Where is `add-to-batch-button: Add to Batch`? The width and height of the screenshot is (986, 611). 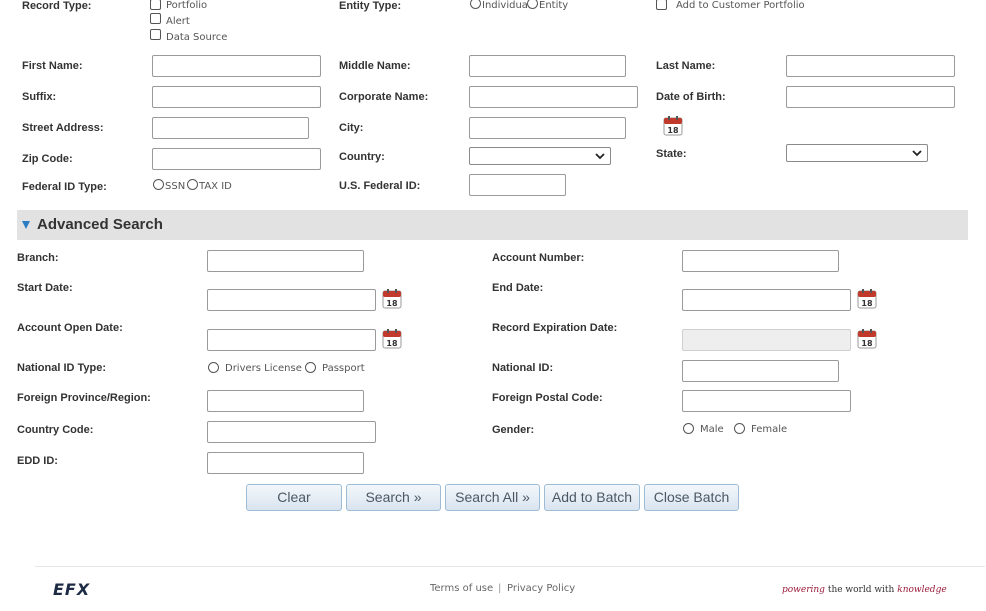
add-to-batch-button: Add to Batch is located at coordinates (592, 497).